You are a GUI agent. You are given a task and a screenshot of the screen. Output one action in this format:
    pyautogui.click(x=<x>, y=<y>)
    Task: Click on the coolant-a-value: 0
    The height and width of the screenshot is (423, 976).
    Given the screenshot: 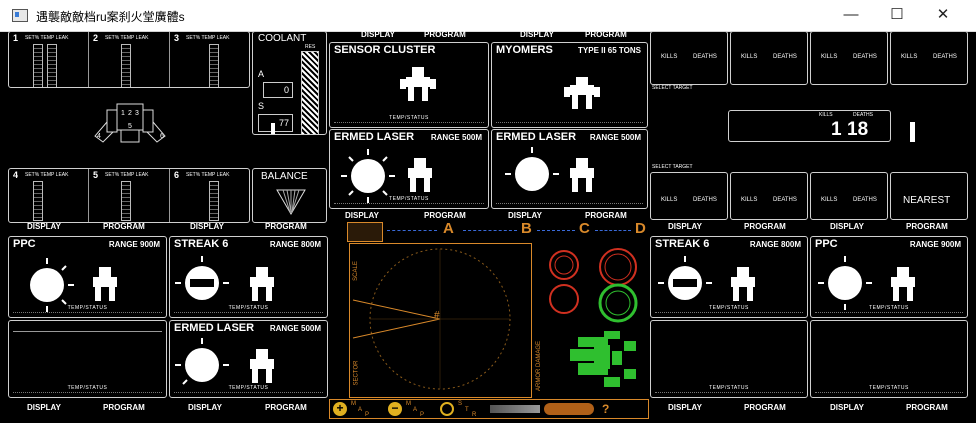 What is the action you would take?
    pyautogui.click(x=286, y=90)
    